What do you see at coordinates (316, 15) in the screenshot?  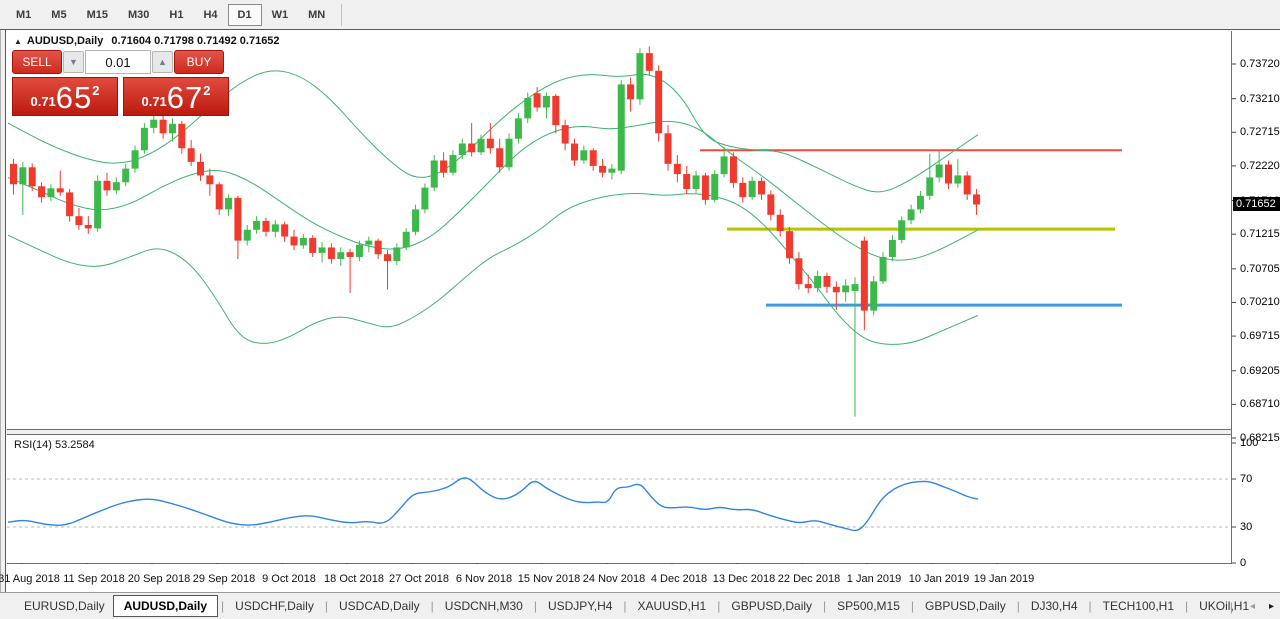 I see `timeframe-MN: MN` at bounding box center [316, 15].